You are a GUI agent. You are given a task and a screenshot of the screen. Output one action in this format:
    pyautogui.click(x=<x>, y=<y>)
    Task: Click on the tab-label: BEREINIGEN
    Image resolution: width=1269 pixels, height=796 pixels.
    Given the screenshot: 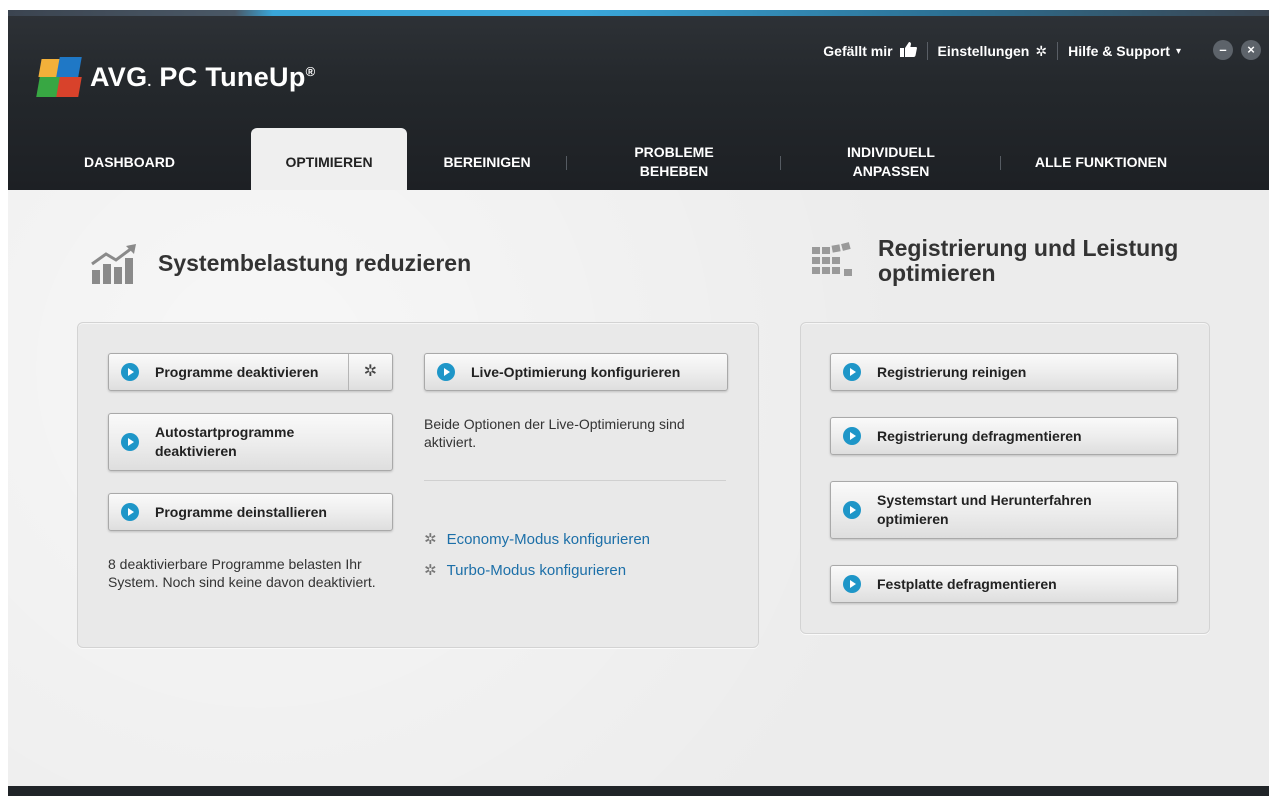 What is the action you would take?
    pyautogui.click(x=487, y=161)
    